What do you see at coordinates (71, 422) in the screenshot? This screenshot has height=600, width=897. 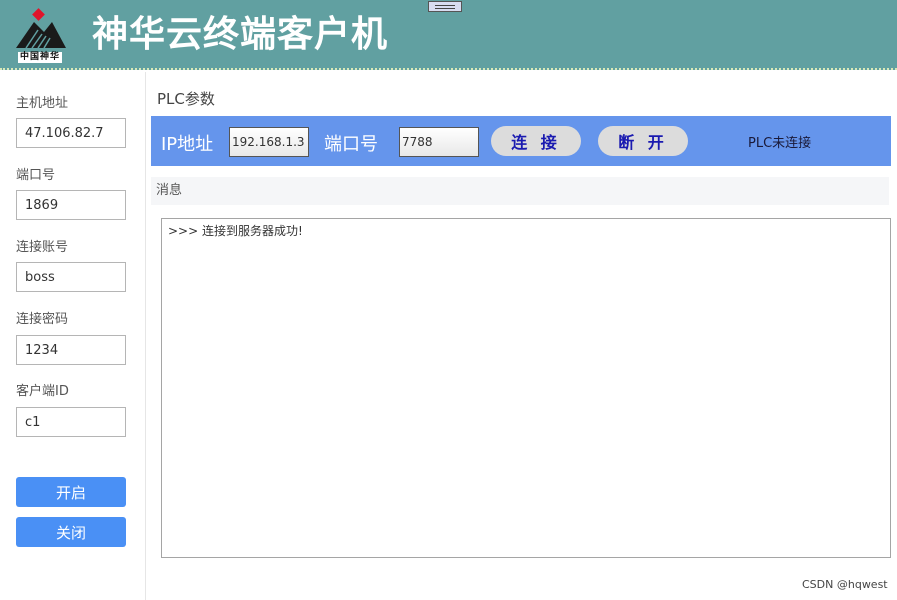 I see `client-id-input` at bounding box center [71, 422].